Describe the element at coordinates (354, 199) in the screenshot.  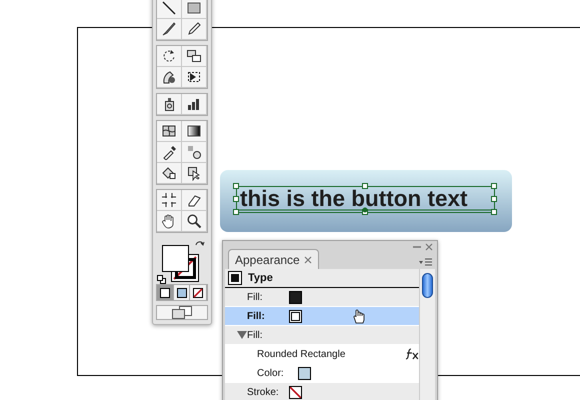
I see `button-text: this is the button text` at that location.